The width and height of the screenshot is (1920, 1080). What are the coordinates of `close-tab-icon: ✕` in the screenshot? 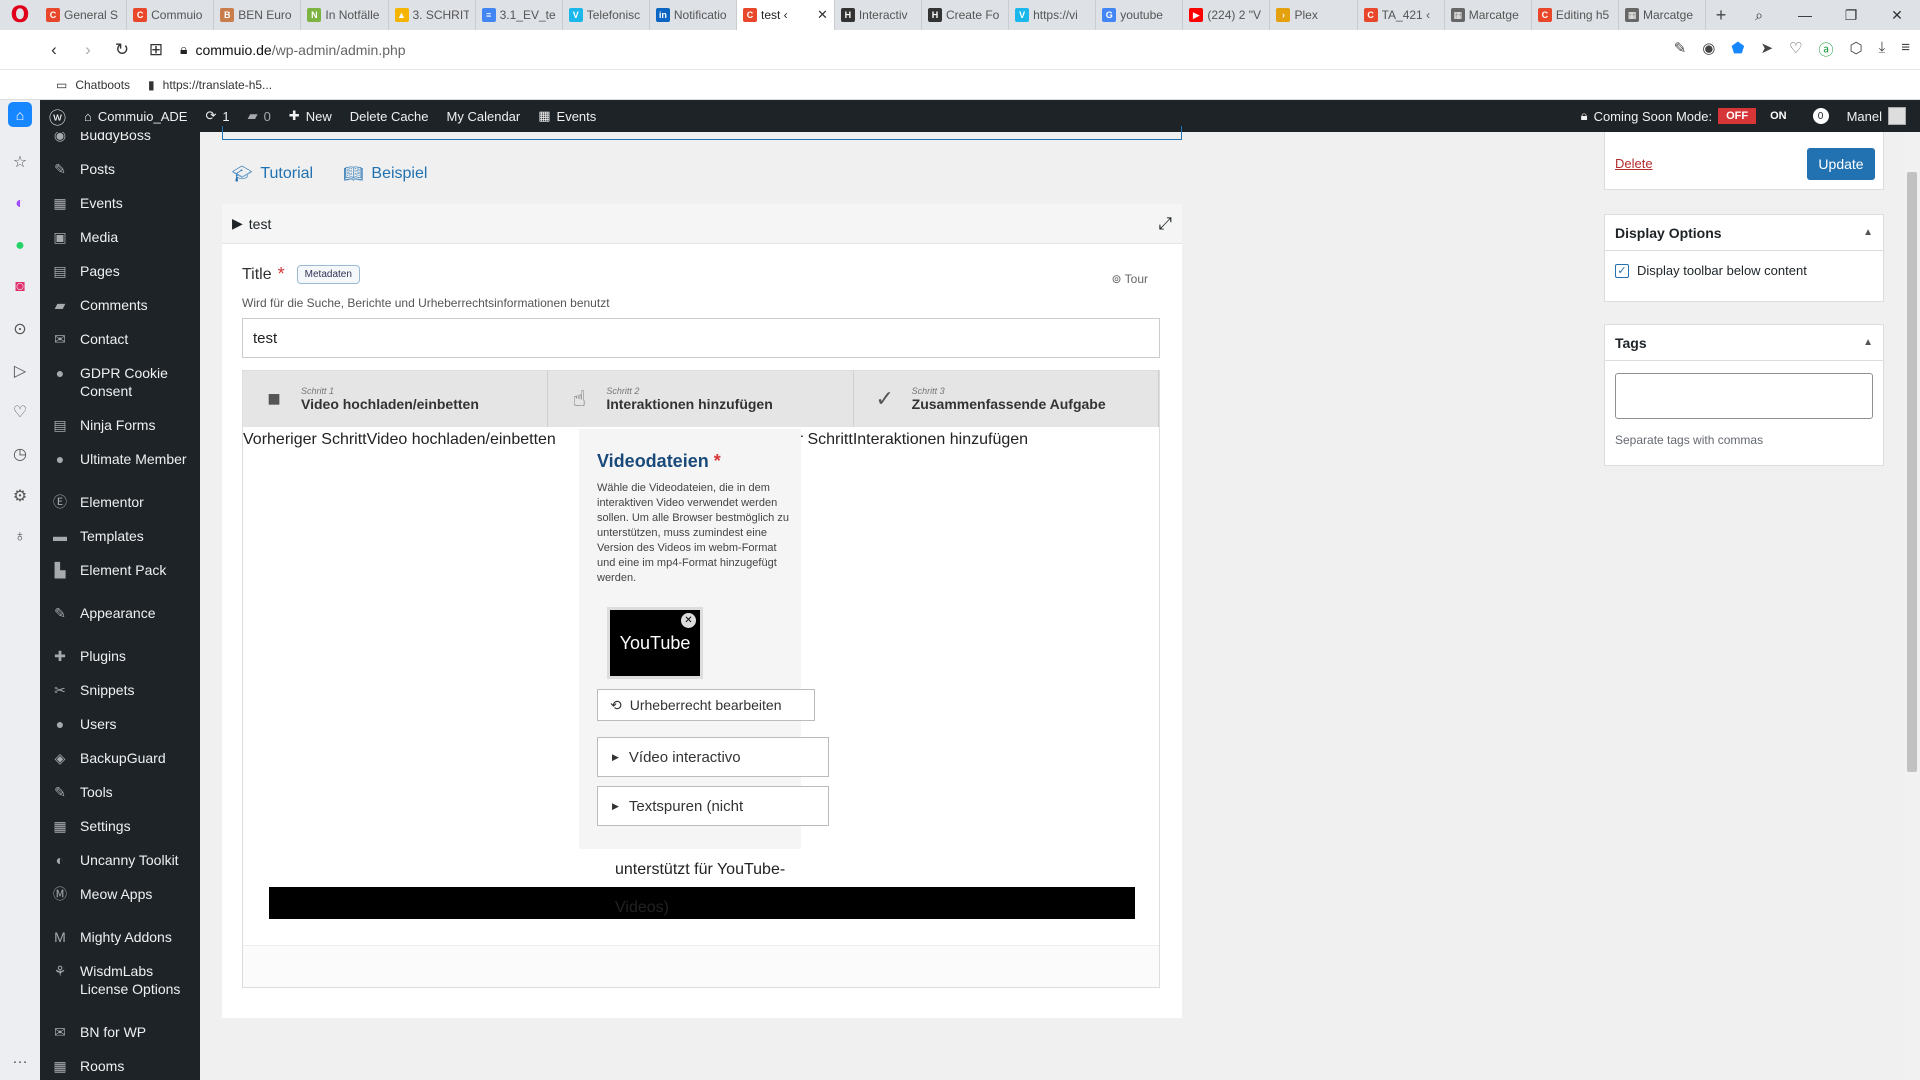 It's located at (822, 15).